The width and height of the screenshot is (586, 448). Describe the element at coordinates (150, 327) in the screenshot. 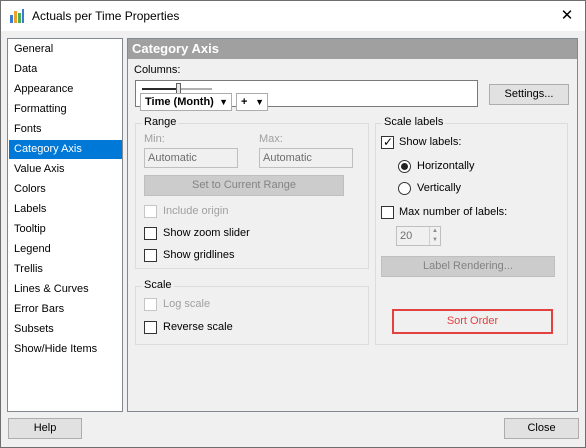

I see `reverse-scale-checkbox` at that location.